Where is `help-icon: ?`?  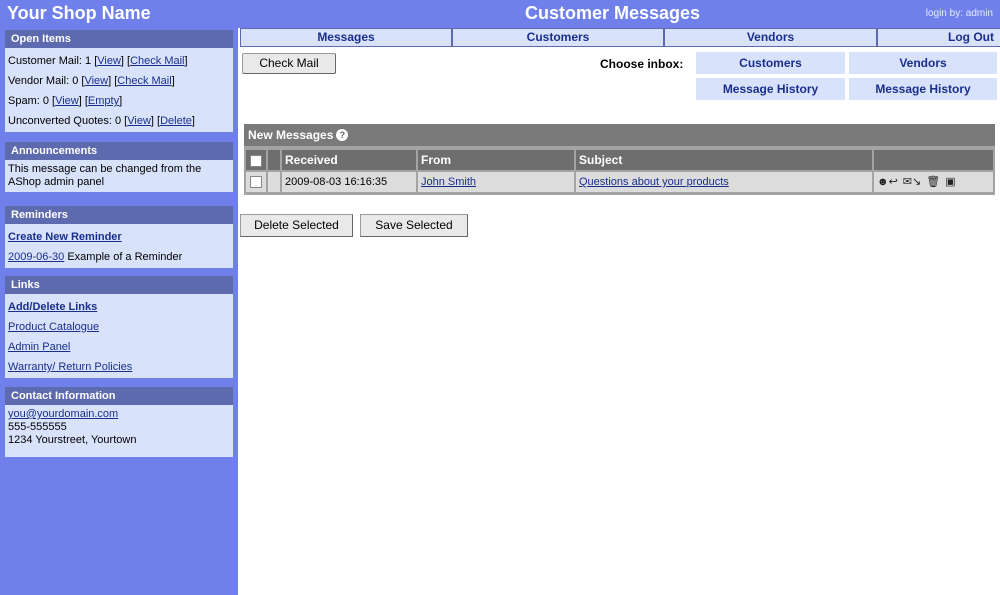 help-icon: ? is located at coordinates (342, 135).